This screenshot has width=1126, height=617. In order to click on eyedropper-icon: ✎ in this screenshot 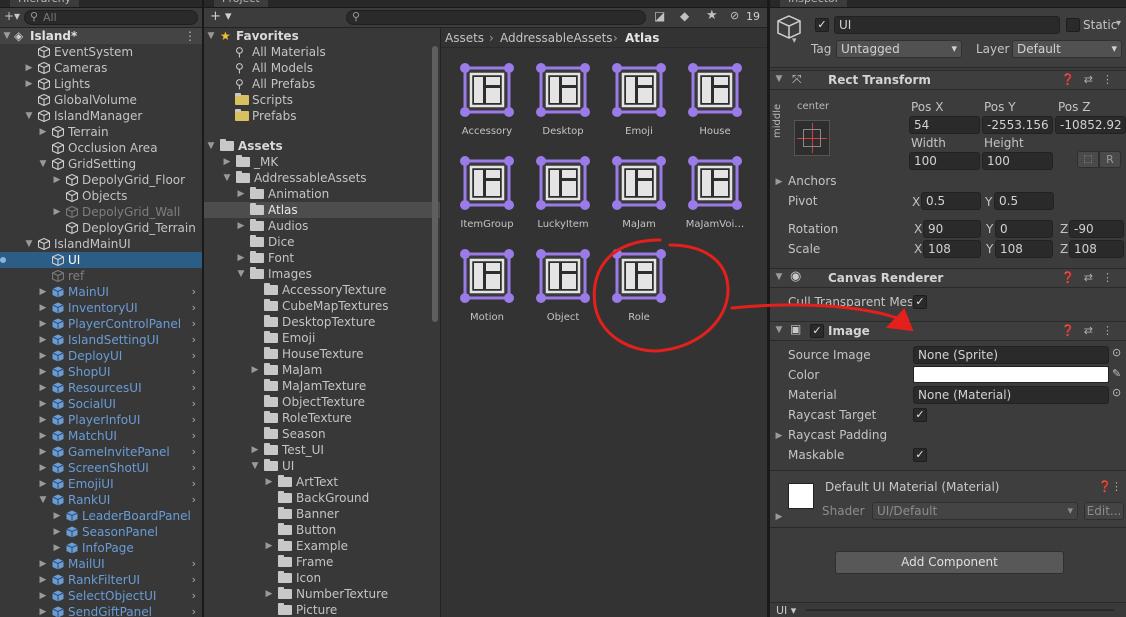, I will do `click(1116, 373)`.